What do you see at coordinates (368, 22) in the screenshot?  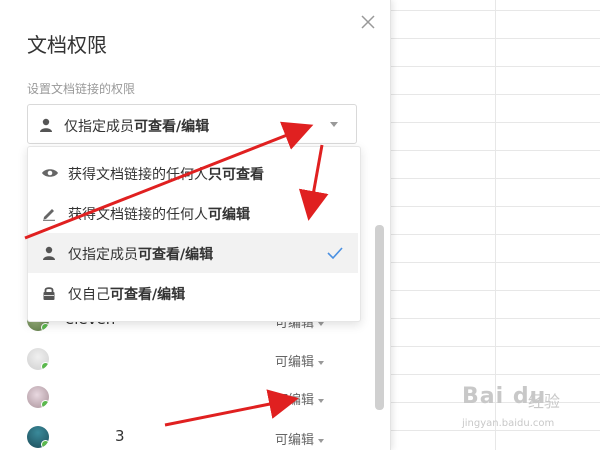 I see `close-icon` at bounding box center [368, 22].